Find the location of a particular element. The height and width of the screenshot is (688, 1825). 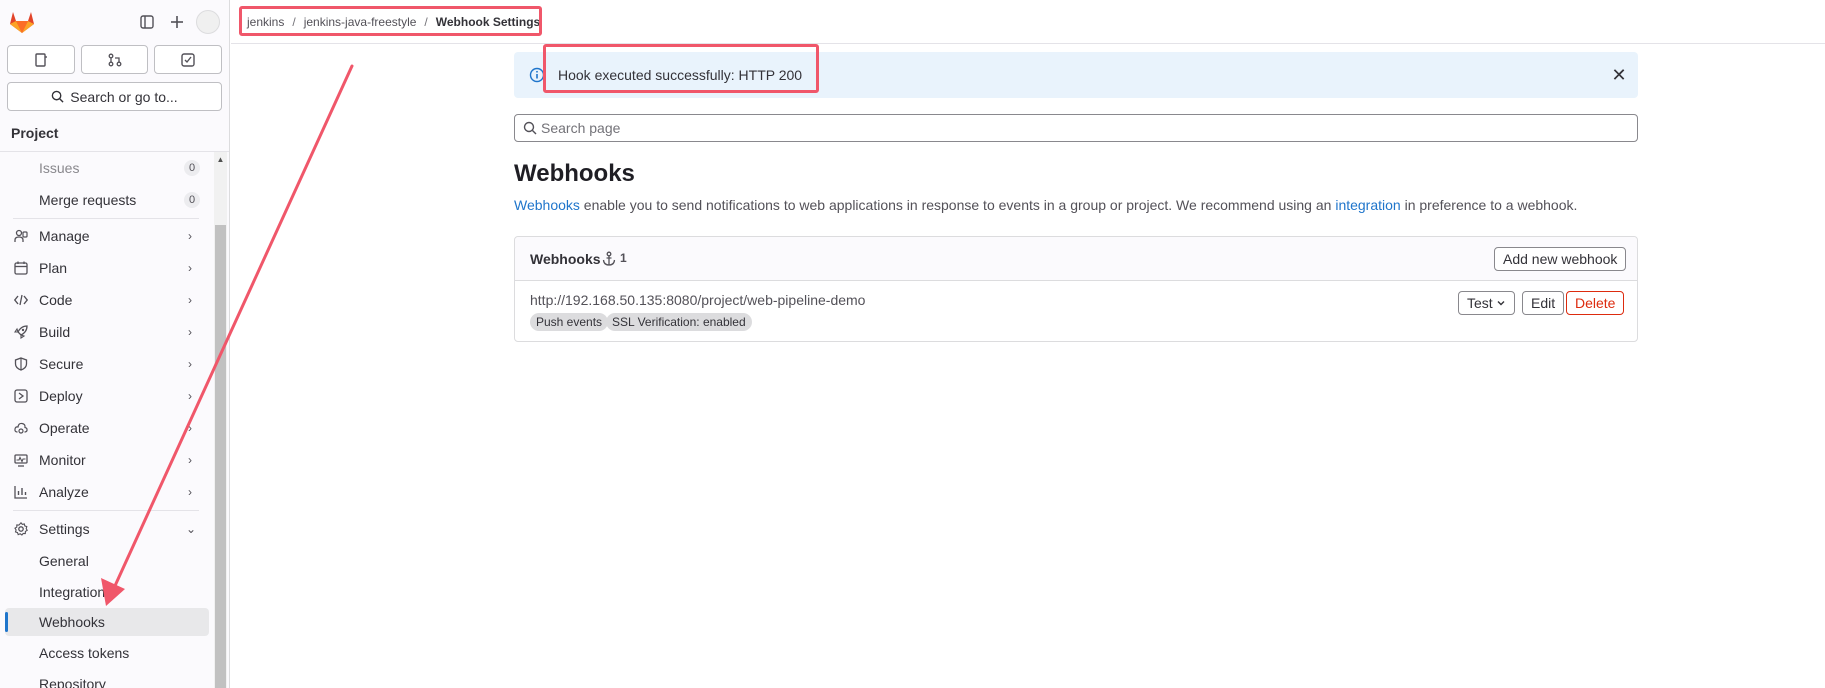

test-label: Test is located at coordinates (1480, 303).